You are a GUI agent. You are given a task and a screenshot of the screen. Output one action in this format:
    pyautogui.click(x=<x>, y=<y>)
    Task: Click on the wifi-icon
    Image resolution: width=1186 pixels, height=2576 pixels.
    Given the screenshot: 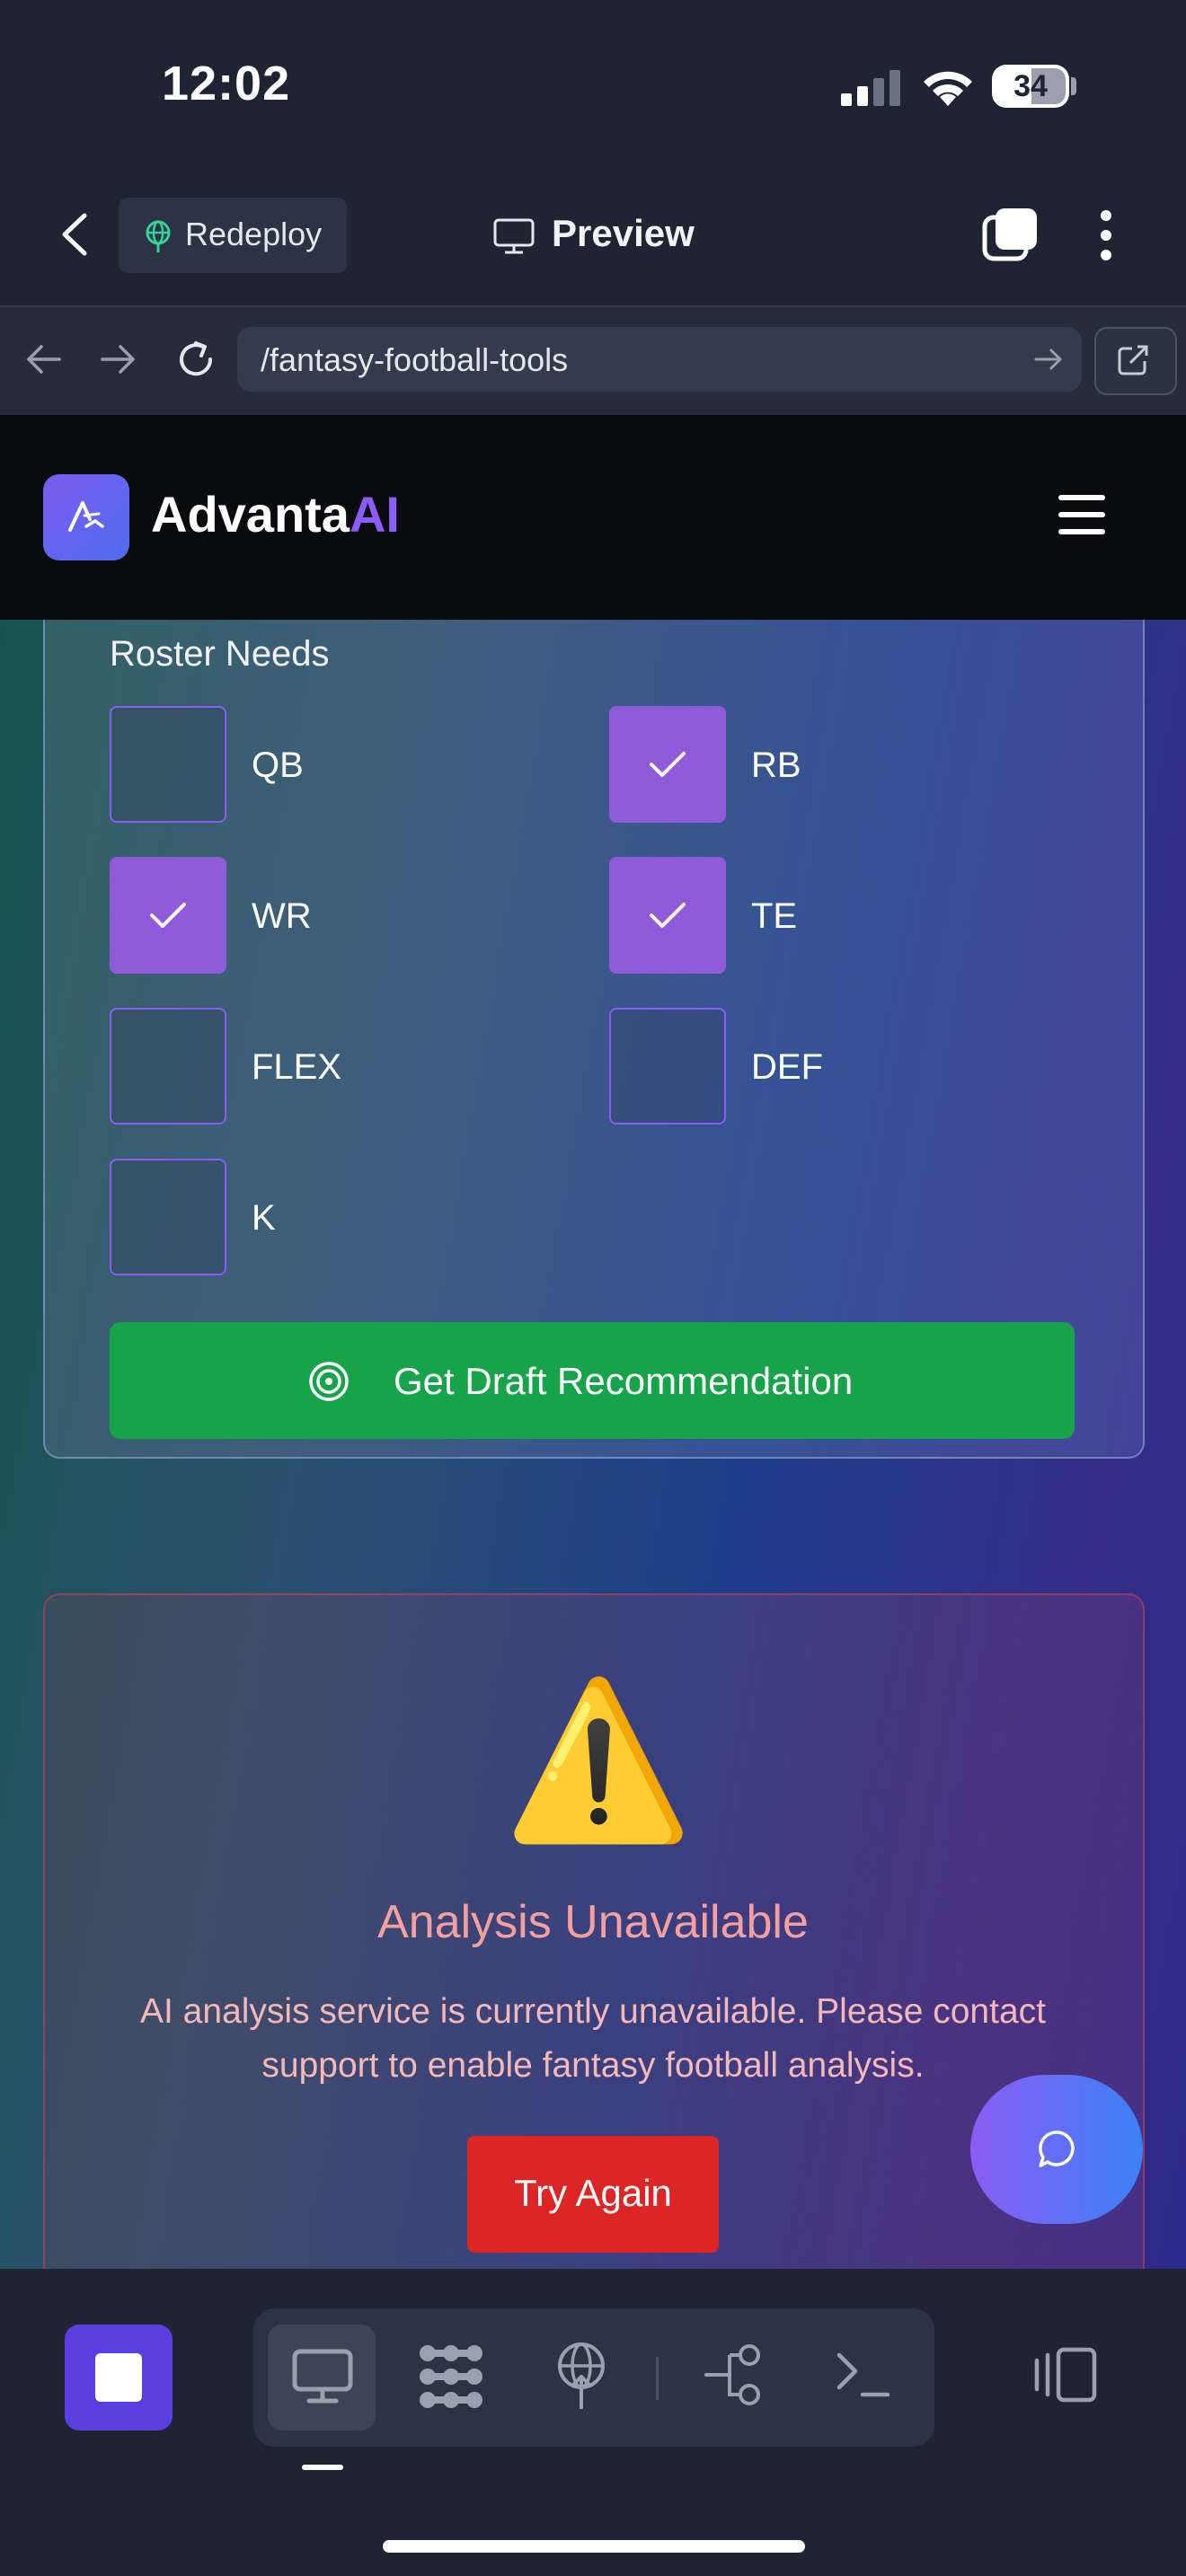 What is the action you would take?
    pyautogui.click(x=948, y=88)
    